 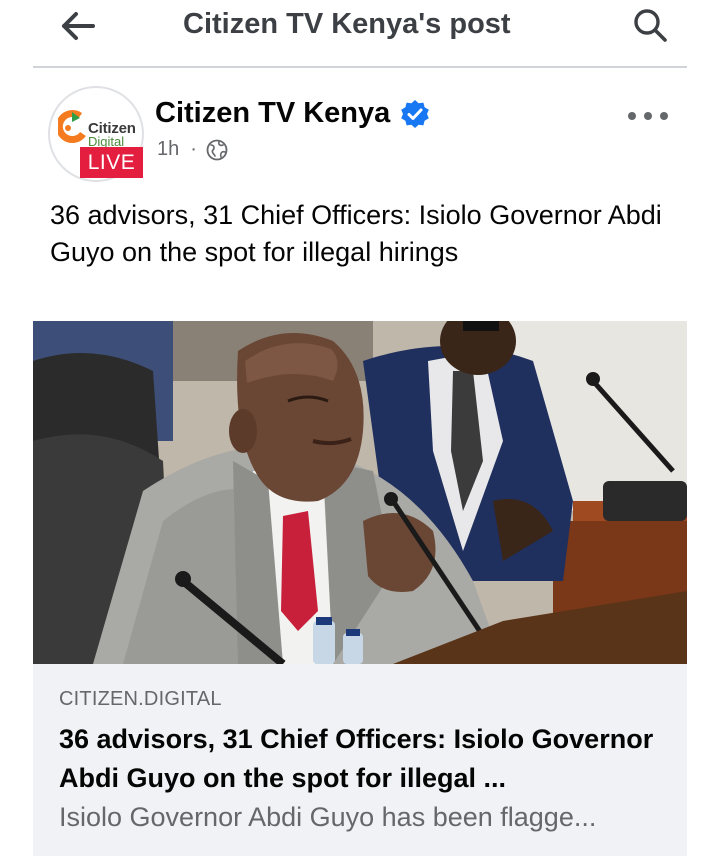 I want to click on verified-badge-icon, so click(x=415, y=113).